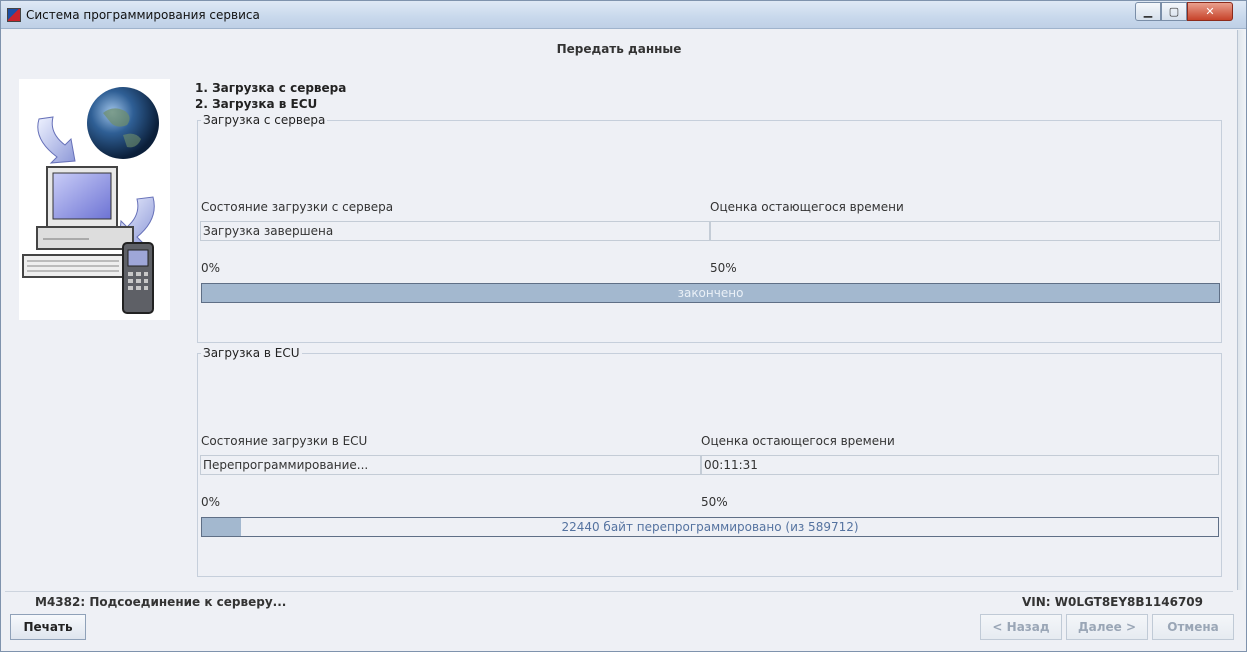 Image resolution: width=1247 pixels, height=652 pixels. I want to click on page-title: Передать данные, so click(619, 49).